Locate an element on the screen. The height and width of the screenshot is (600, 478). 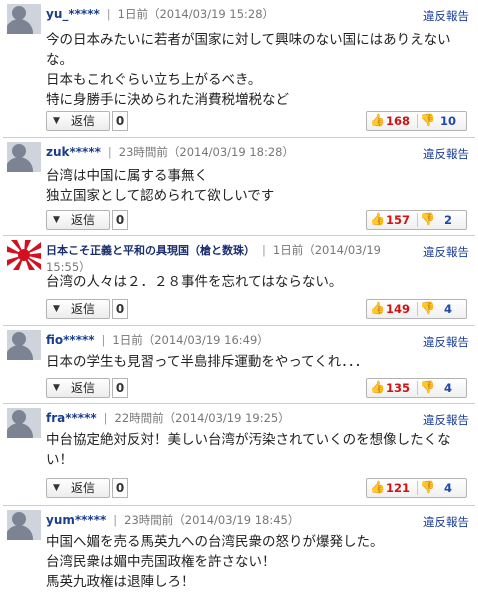
comment-username: 日本こそ正義と平和の具現国（槍と数珠） is located at coordinates (150, 250).